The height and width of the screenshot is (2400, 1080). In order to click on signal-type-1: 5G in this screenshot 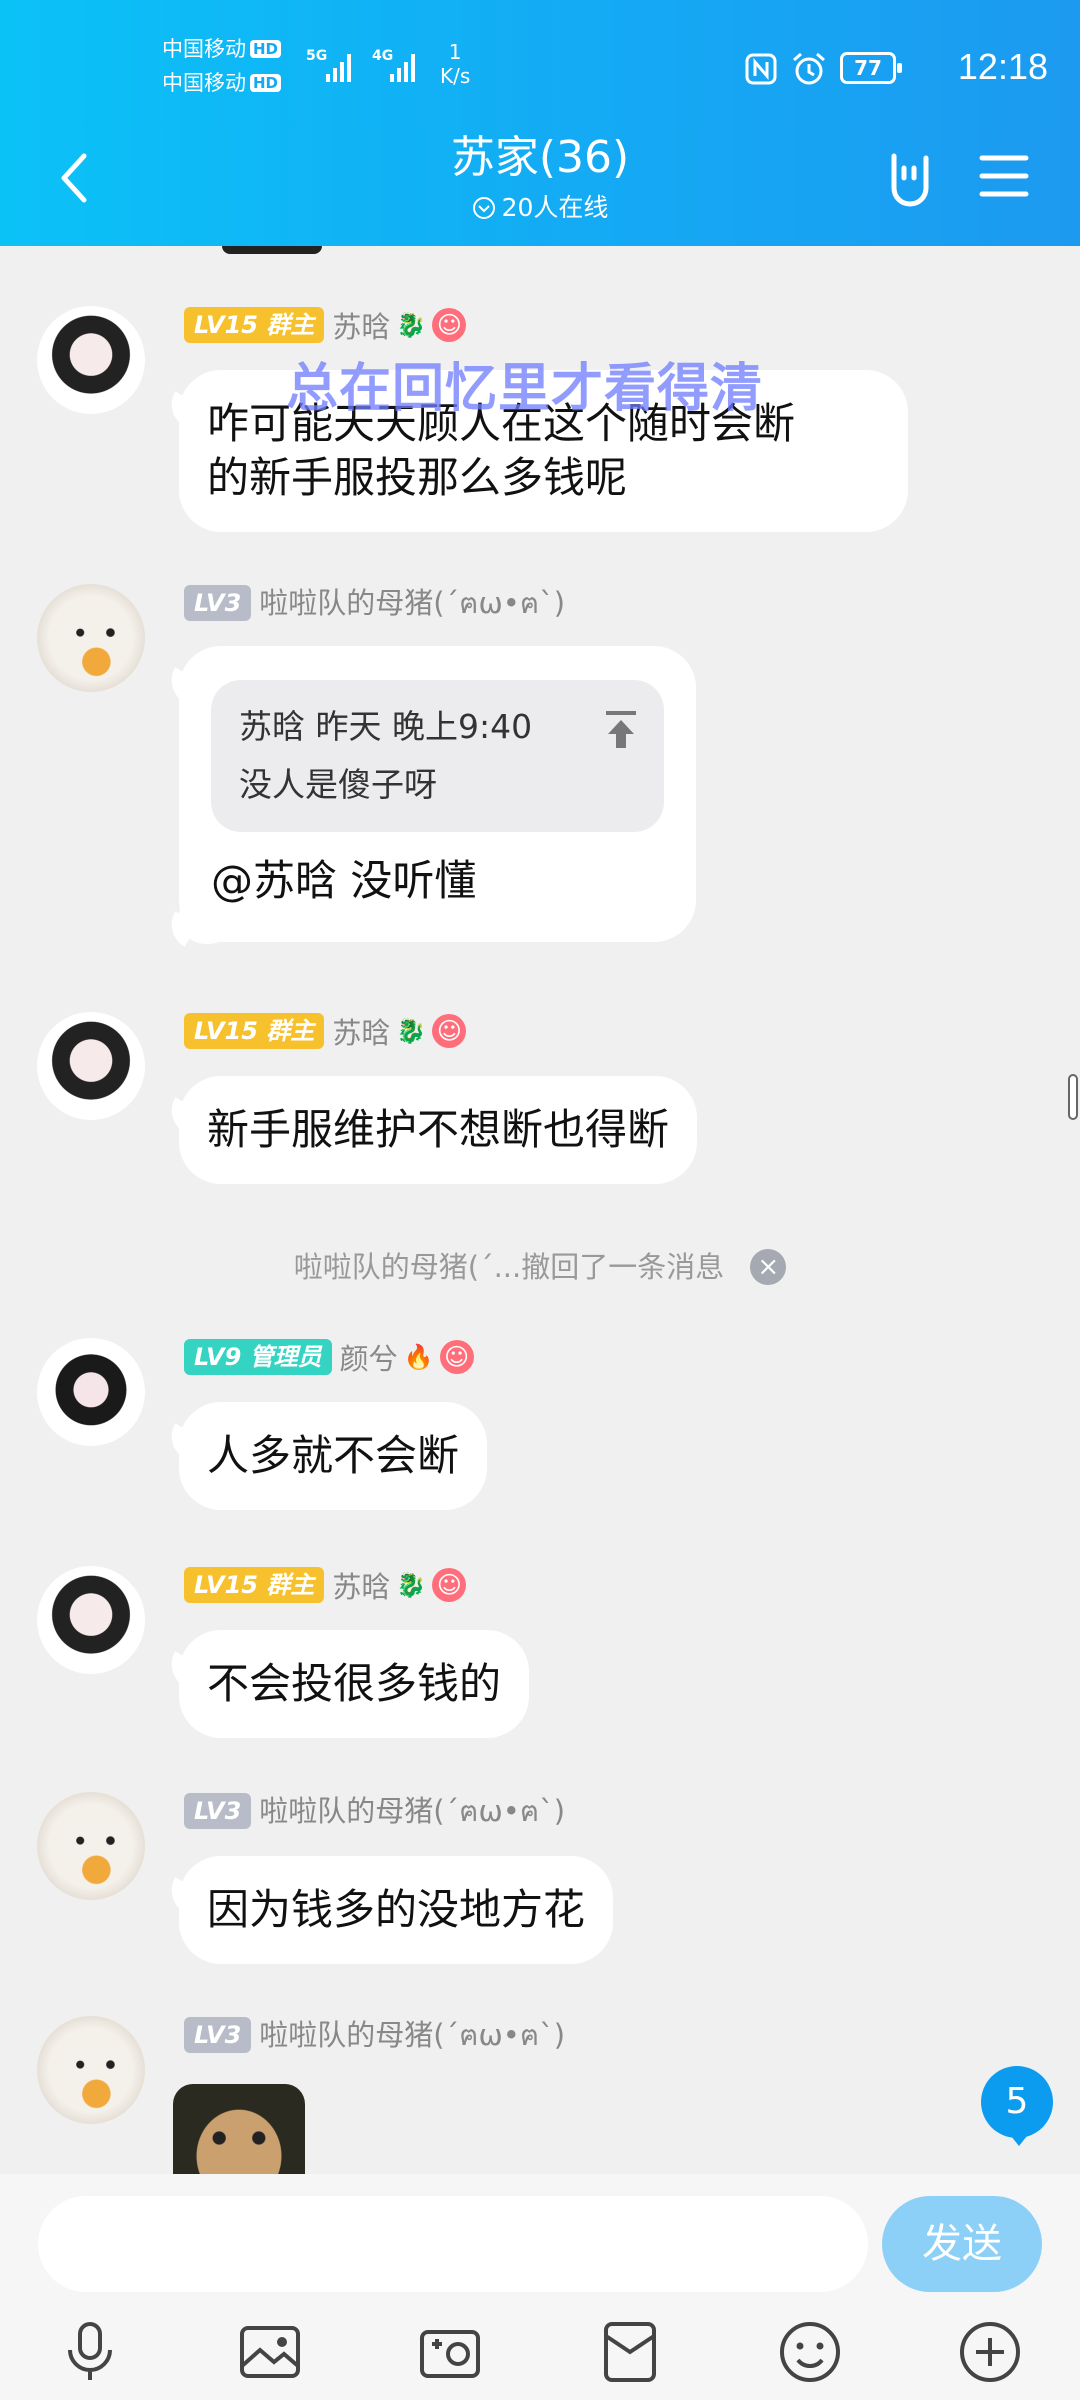, I will do `click(317, 56)`.